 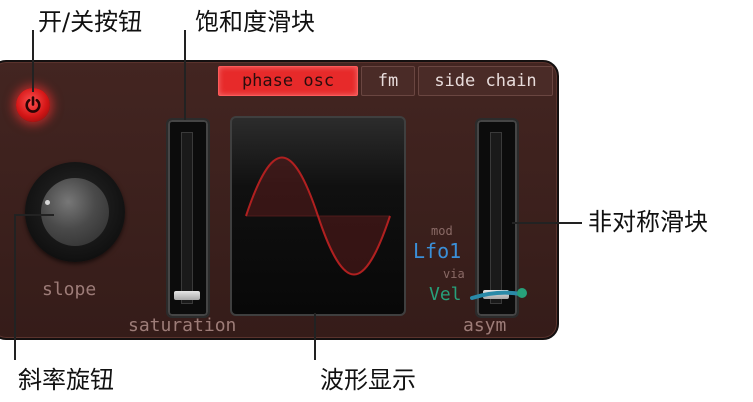 What do you see at coordinates (33, 61) in the screenshot?
I see `callout-leader-power` at bounding box center [33, 61].